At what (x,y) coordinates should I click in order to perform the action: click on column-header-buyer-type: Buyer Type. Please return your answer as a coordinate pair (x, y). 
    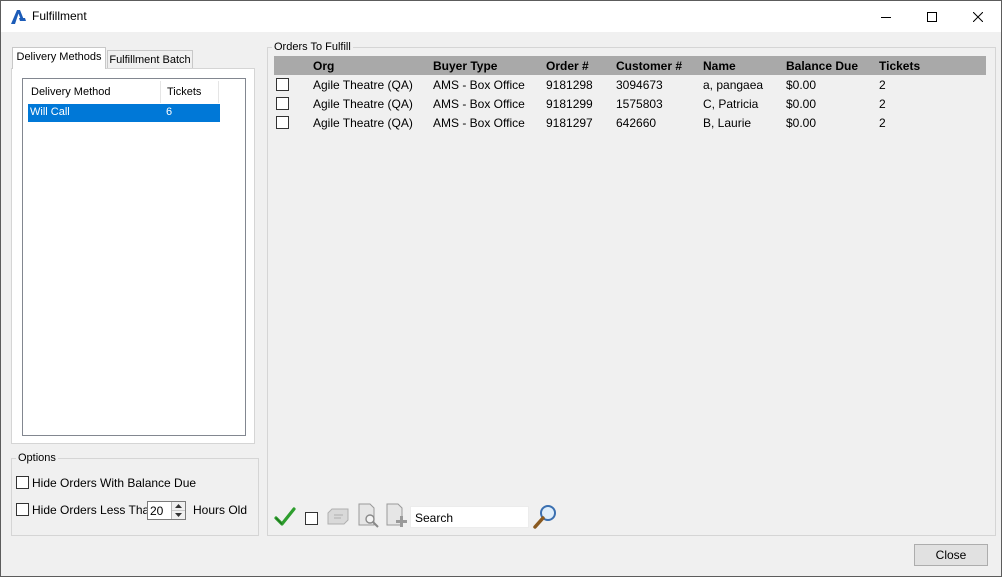
    Looking at the image, I should click on (465, 66).